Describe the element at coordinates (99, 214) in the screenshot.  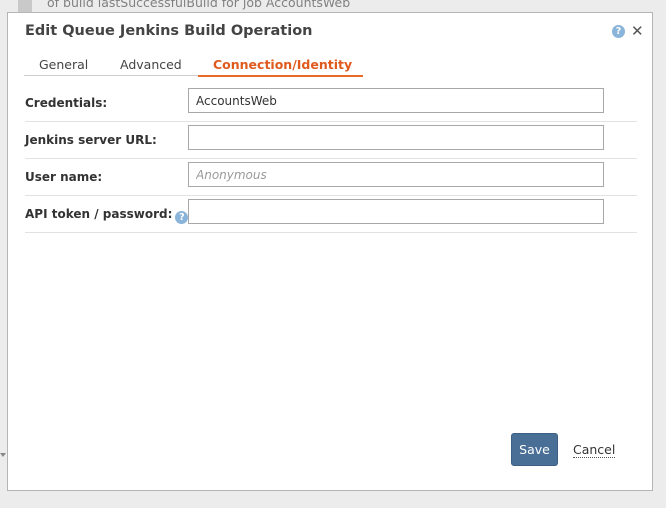
I see `api-token-label: API token / password:` at that location.